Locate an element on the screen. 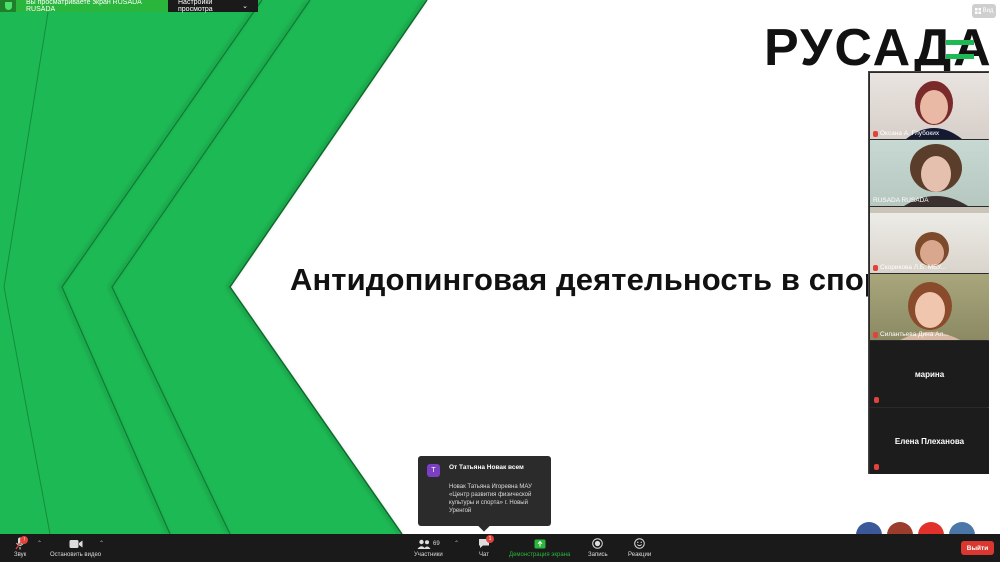  audio-button: ! Звук is located at coordinates (21, 547).